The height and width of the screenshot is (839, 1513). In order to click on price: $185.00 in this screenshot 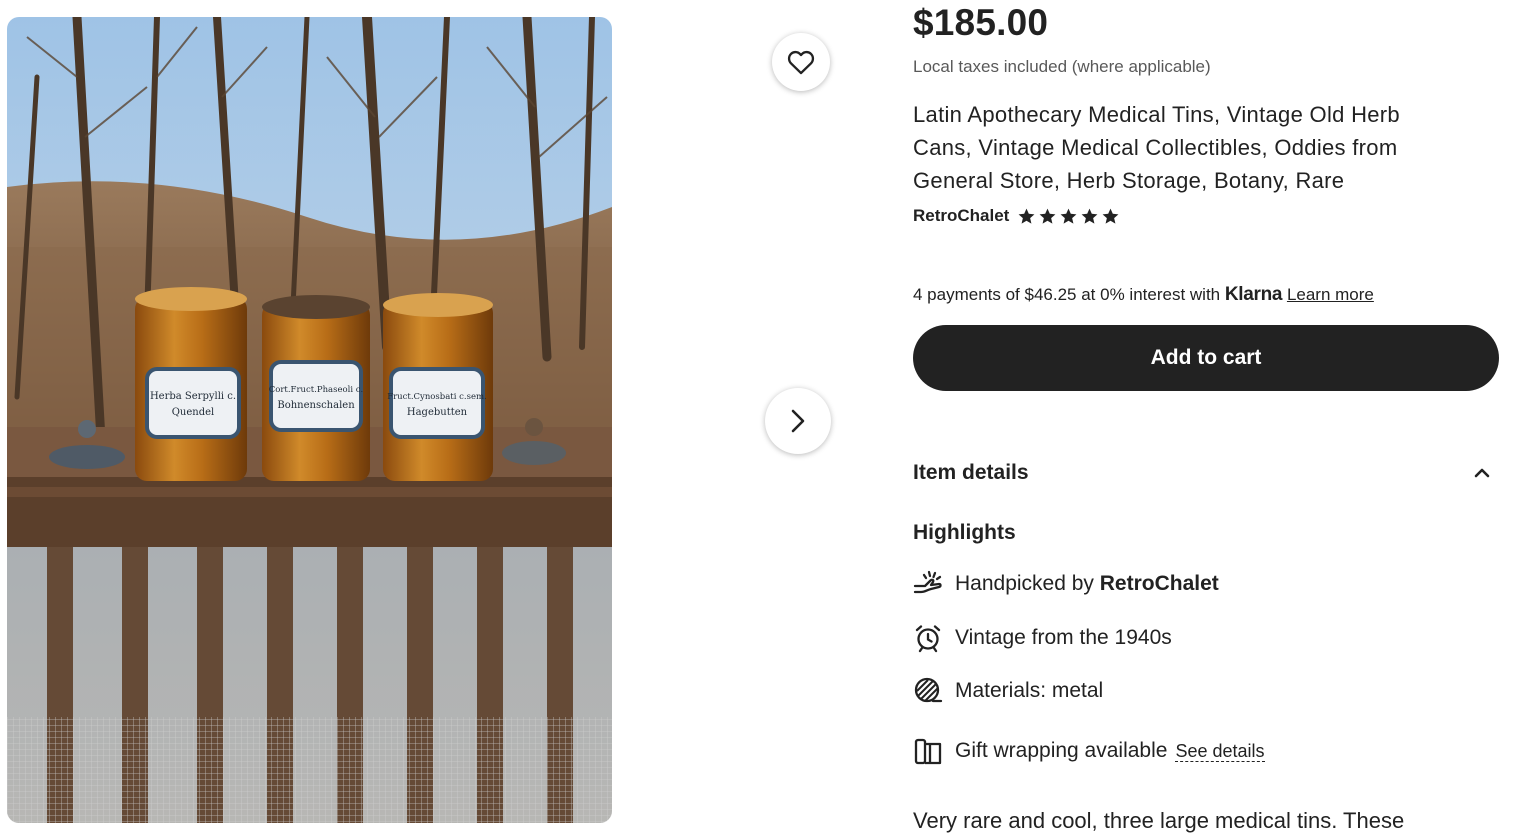, I will do `click(981, 22)`.